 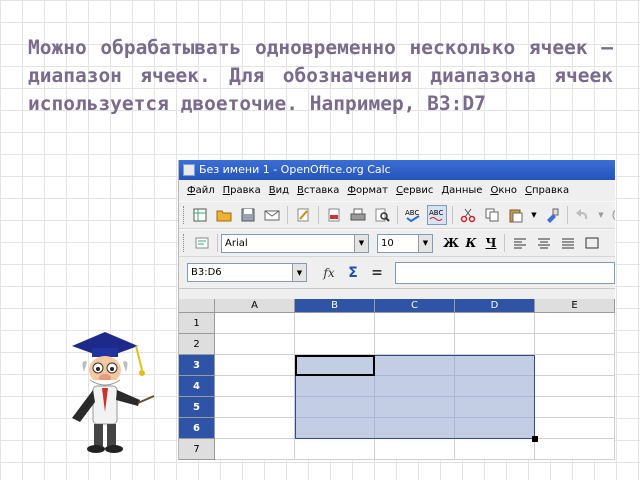 I want to click on cell-e4, so click(x=575, y=386).